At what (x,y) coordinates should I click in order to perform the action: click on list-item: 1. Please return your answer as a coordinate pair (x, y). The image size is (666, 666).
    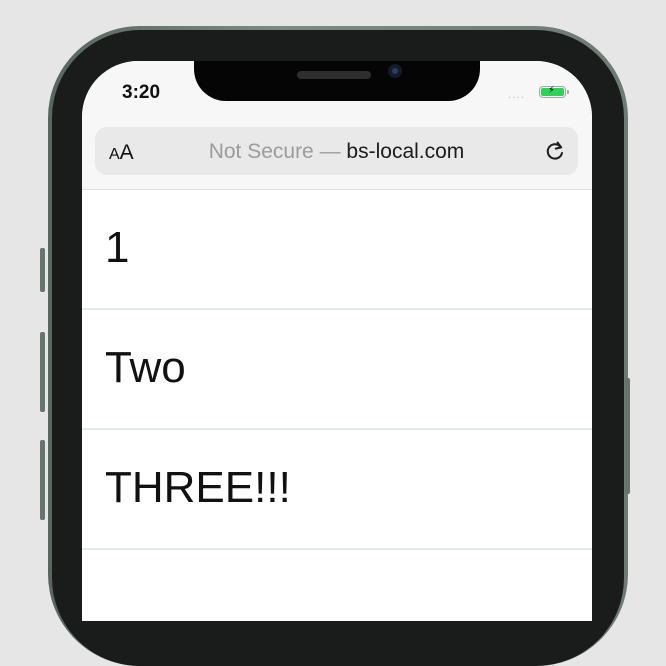
    Looking at the image, I should click on (337, 250).